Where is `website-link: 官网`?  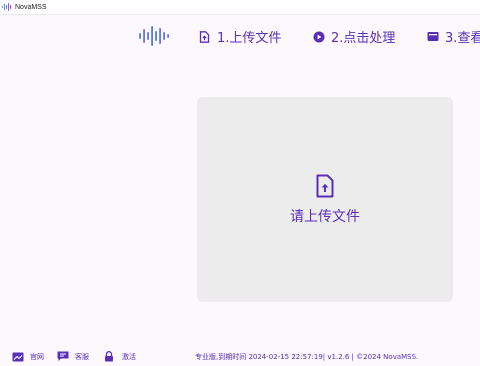
website-link: 官网 is located at coordinates (28, 356).